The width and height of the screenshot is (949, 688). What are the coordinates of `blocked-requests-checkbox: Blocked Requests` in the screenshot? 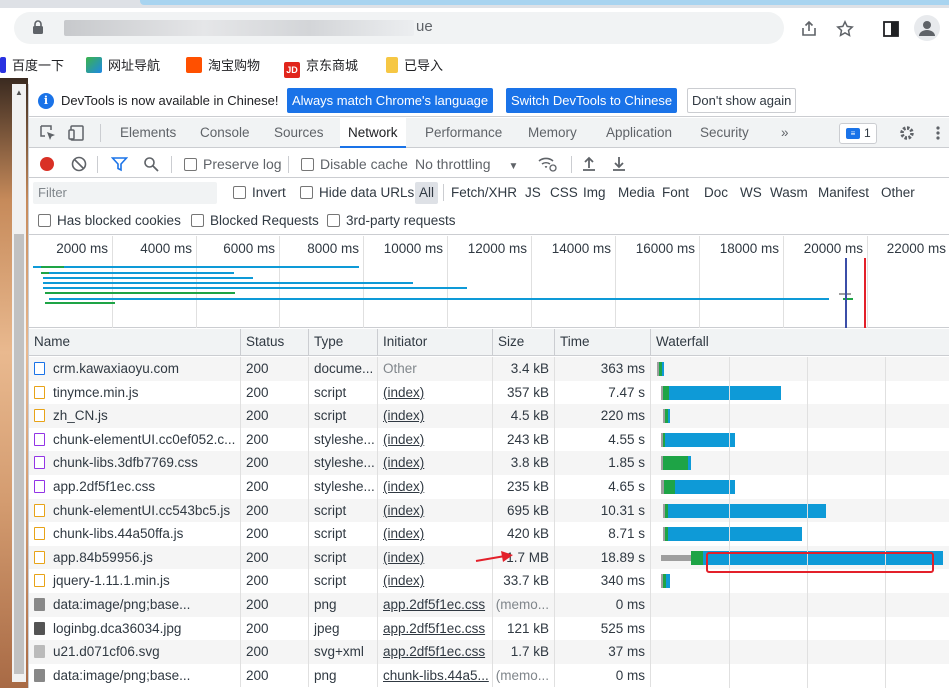 It's located at (255, 220).